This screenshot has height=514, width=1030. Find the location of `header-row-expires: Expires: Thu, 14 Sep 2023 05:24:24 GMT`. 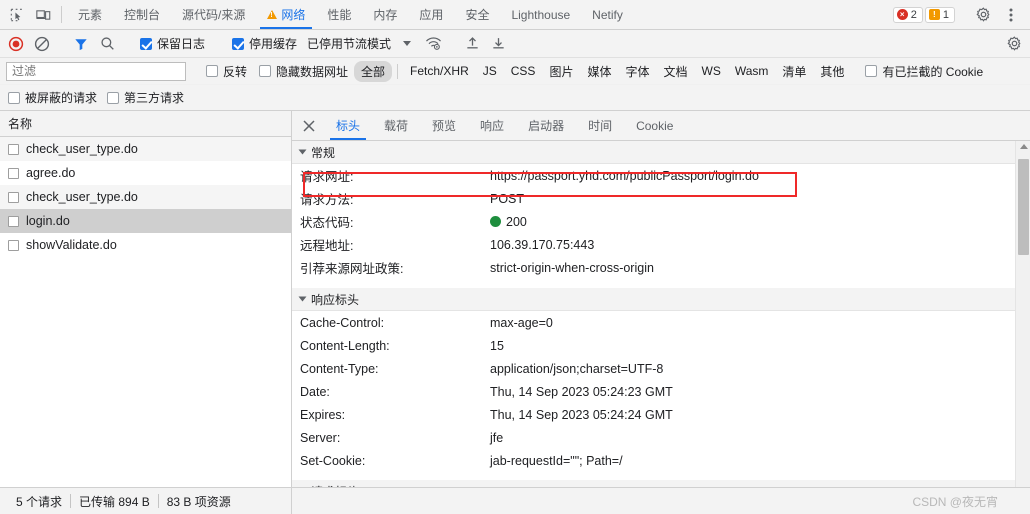

header-row-expires: Expires: Thu, 14 Sep 2023 05:24:24 GMT is located at coordinates (661, 414).